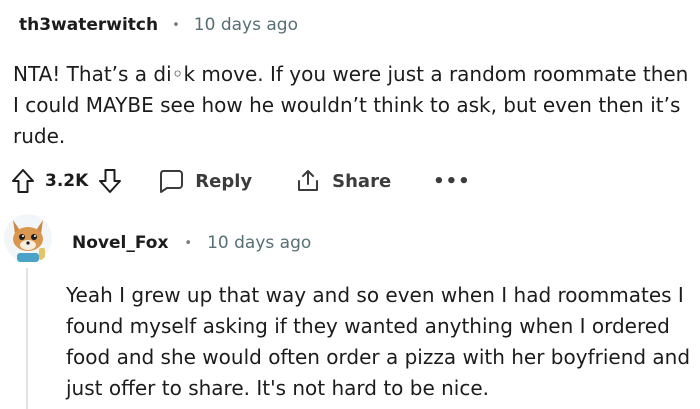 This screenshot has height=409, width=700. I want to click on reply-username: Novel_Fox, so click(120, 243).